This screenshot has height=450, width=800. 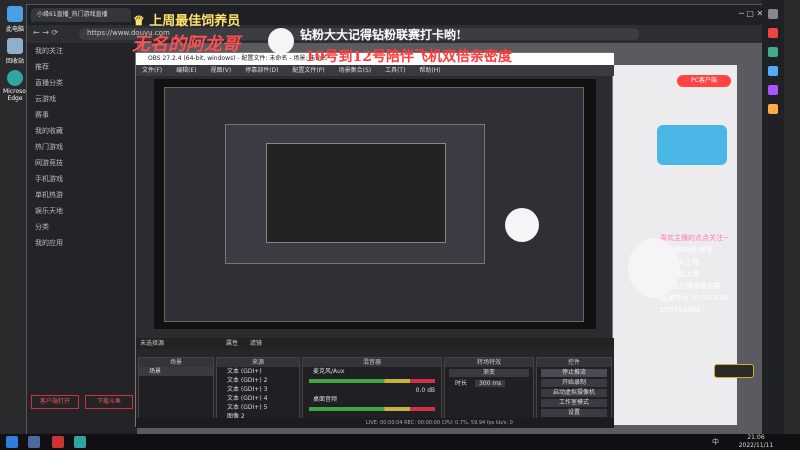 What do you see at coordinates (281, 41) in the screenshot?
I see `mascot-small` at bounding box center [281, 41].